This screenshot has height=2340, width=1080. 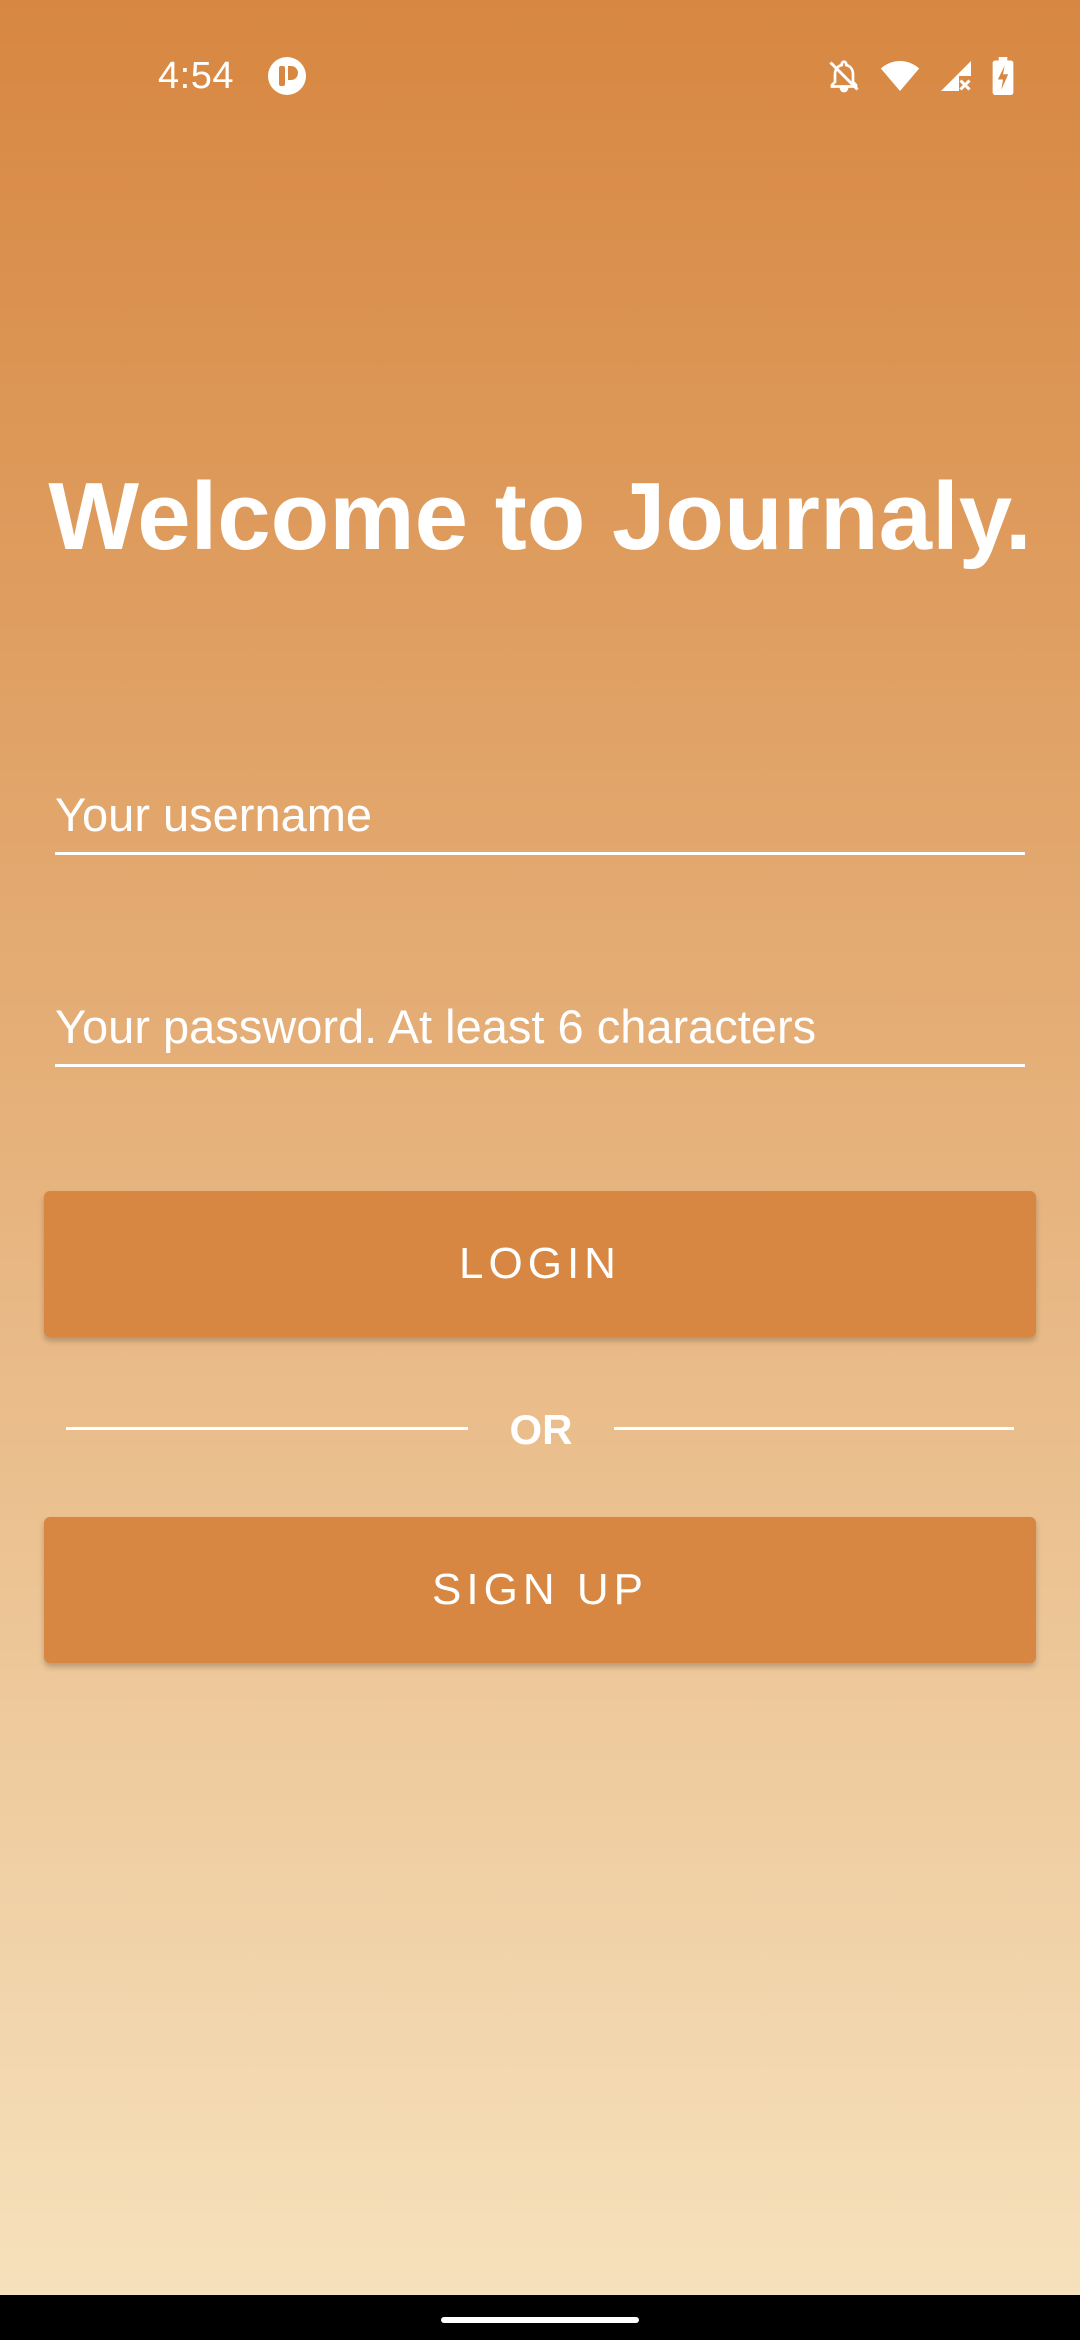 I want to click on password-input, so click(x=540, y=1026).